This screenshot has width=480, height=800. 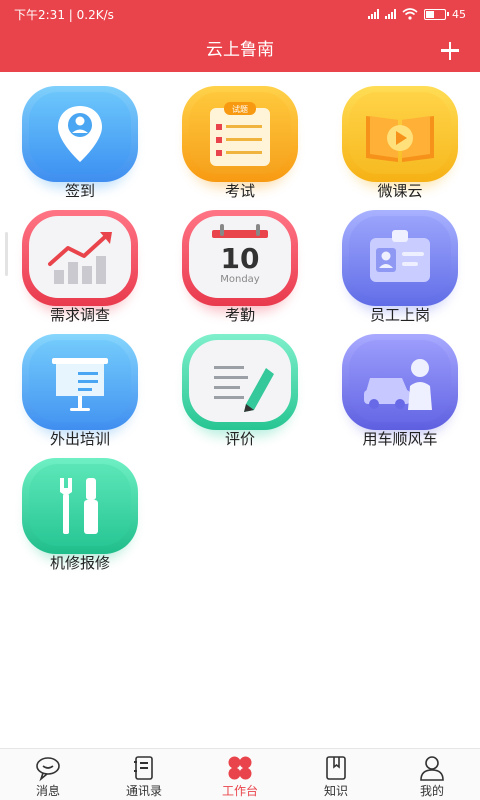 What do you see at coordinates (80, 384) in the screenshot?
I see `presentation-board-icon` at bounding box center [80, 384].